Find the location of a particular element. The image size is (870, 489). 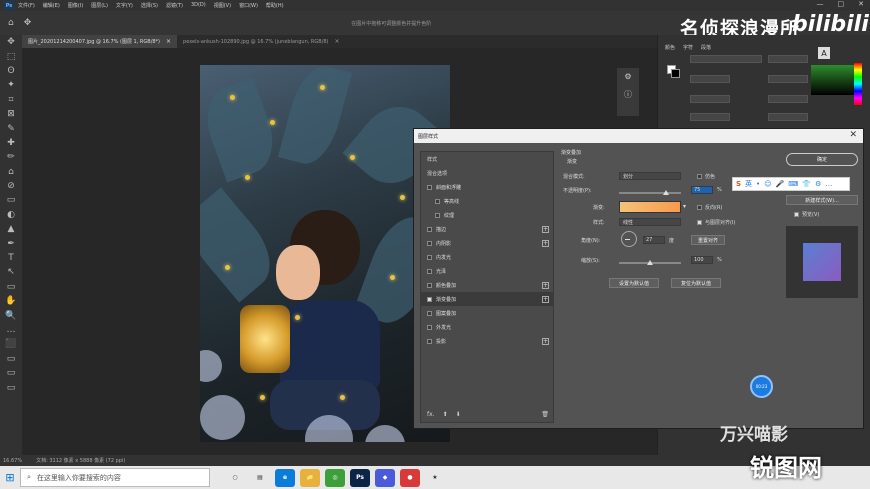

gradient-dropdown-icon: ▾ is located at coordinates (684, 206).